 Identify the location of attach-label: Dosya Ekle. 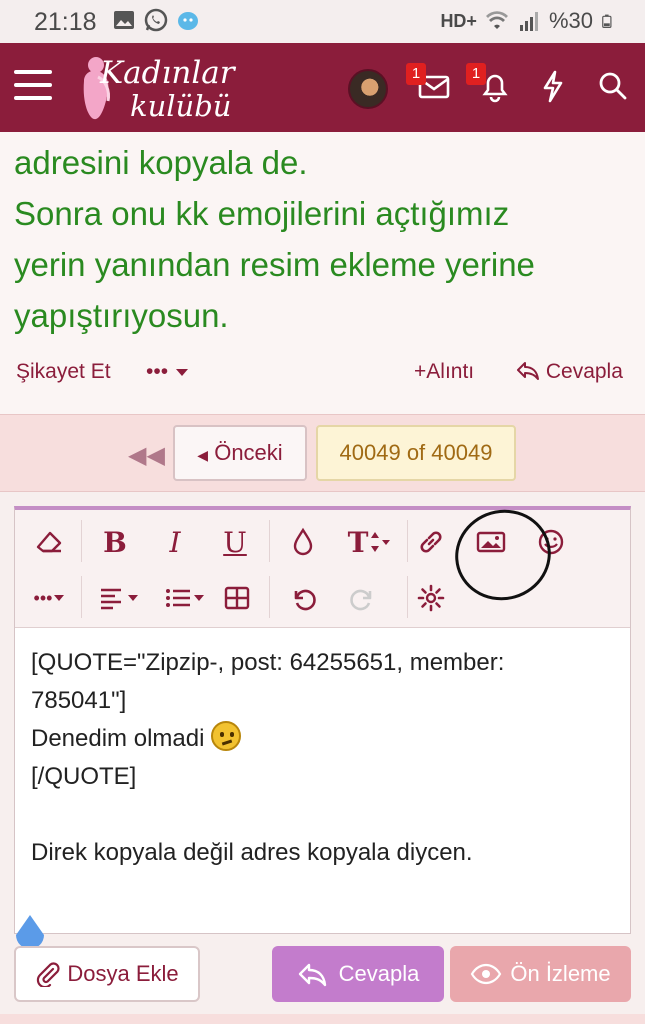
(123, 973).